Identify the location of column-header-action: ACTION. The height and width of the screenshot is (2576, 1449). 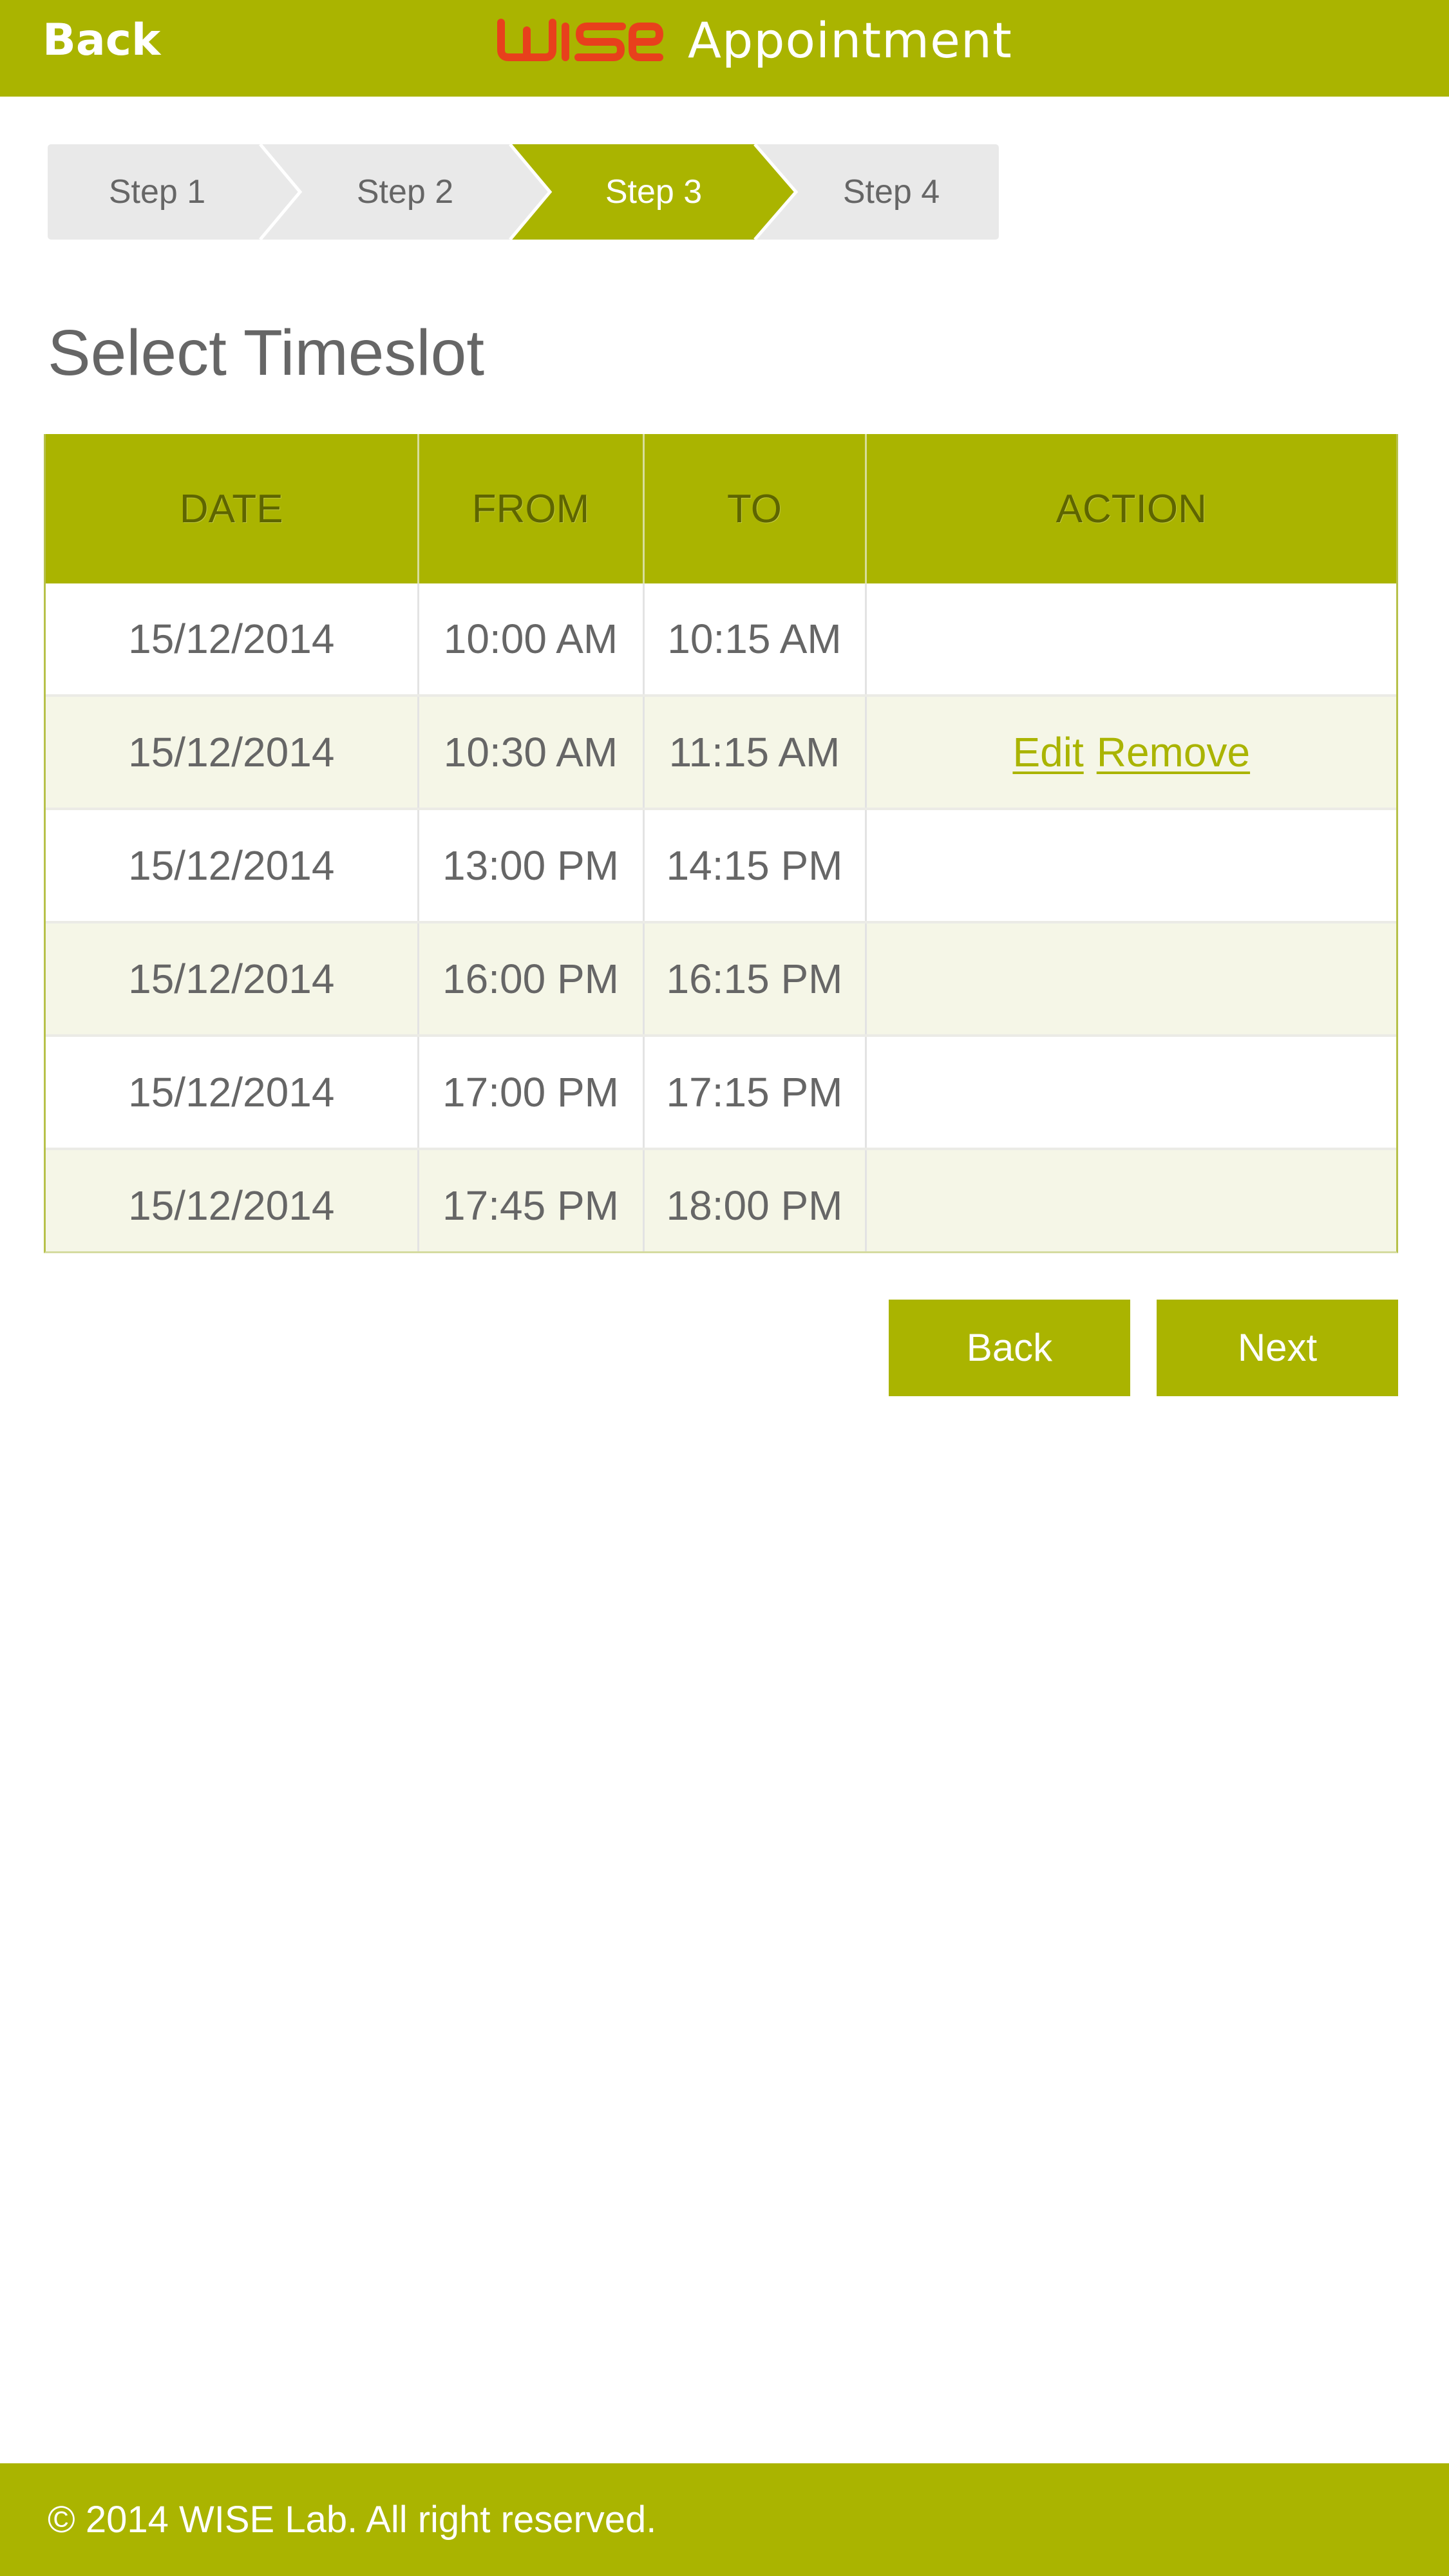
(1131, 509).